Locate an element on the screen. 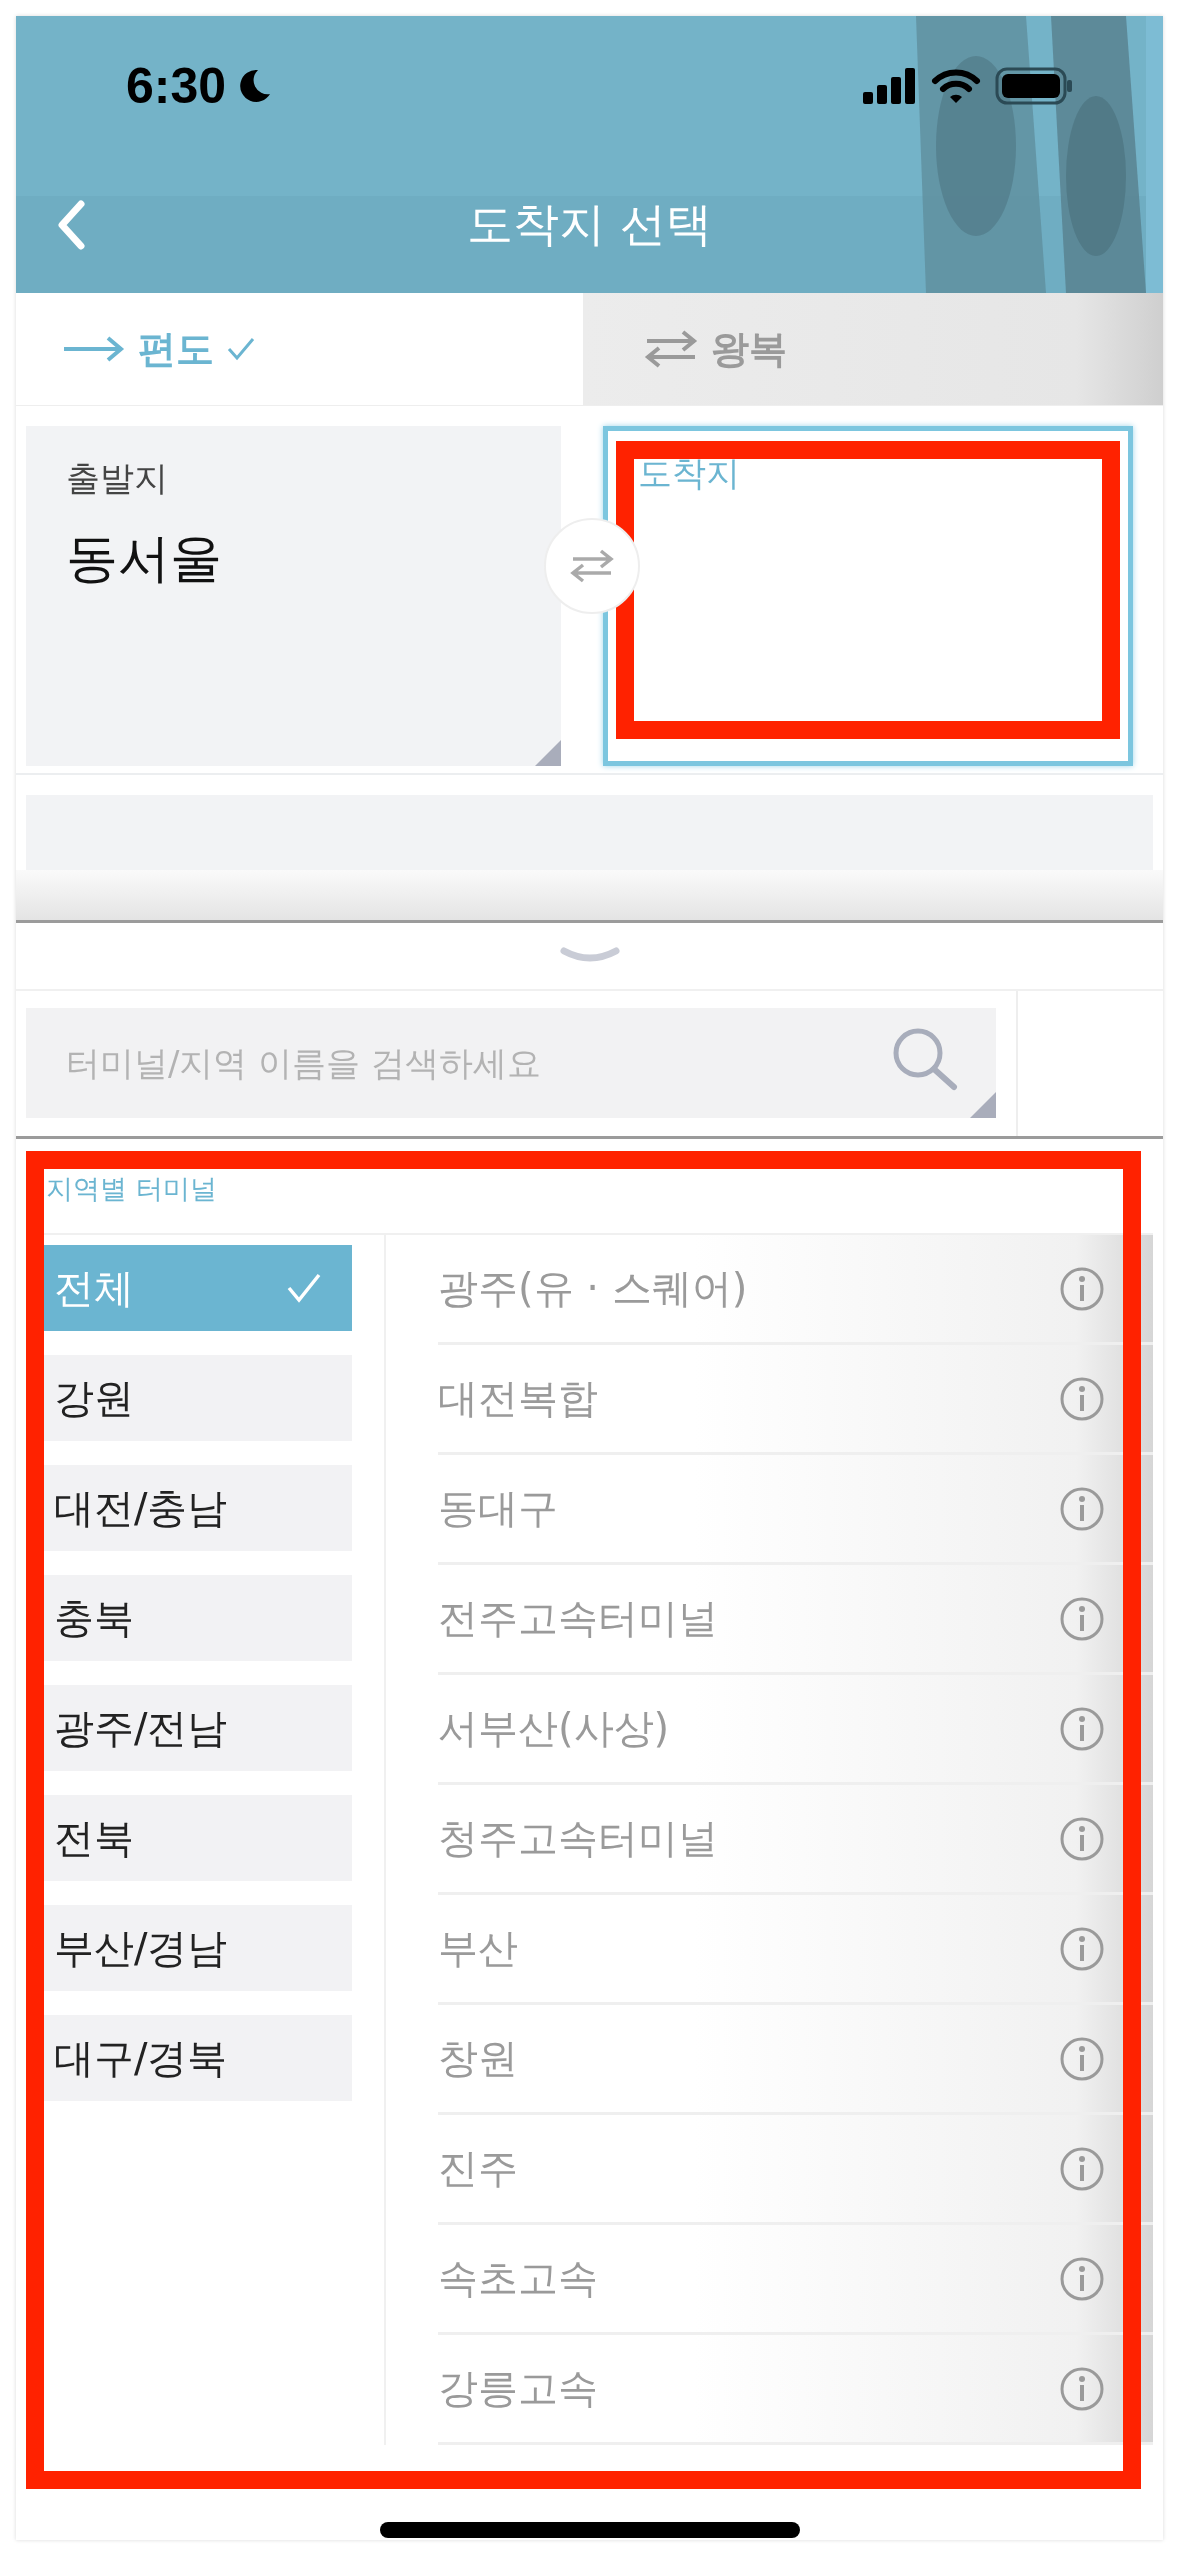 The height and width of the screenshot is (2556, 1179). status-time: 6:30 is located at coordinates (176, 86).